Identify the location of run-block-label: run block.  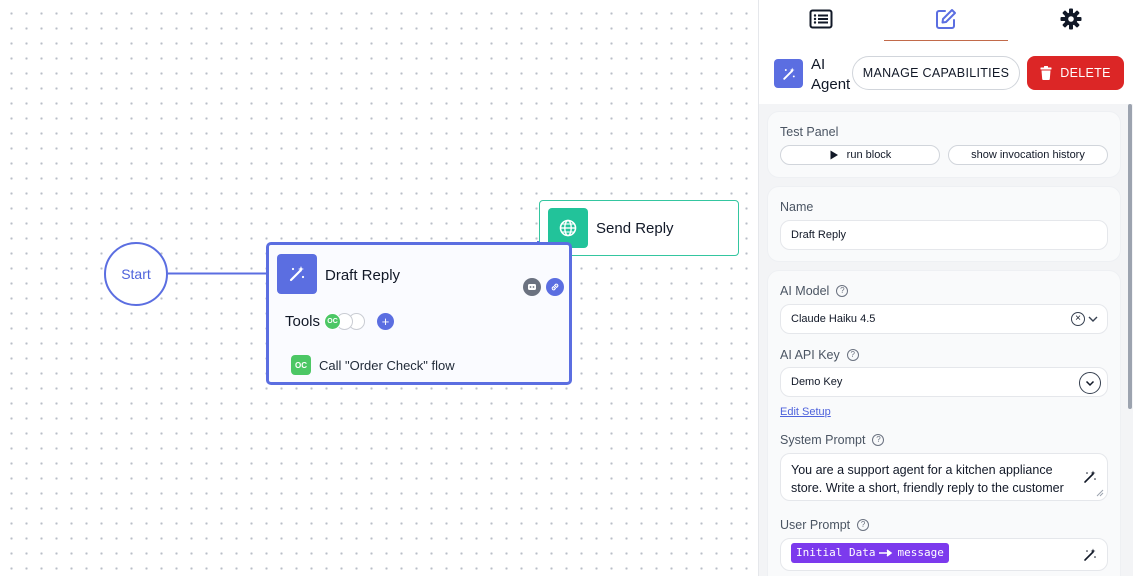
(869, 155).